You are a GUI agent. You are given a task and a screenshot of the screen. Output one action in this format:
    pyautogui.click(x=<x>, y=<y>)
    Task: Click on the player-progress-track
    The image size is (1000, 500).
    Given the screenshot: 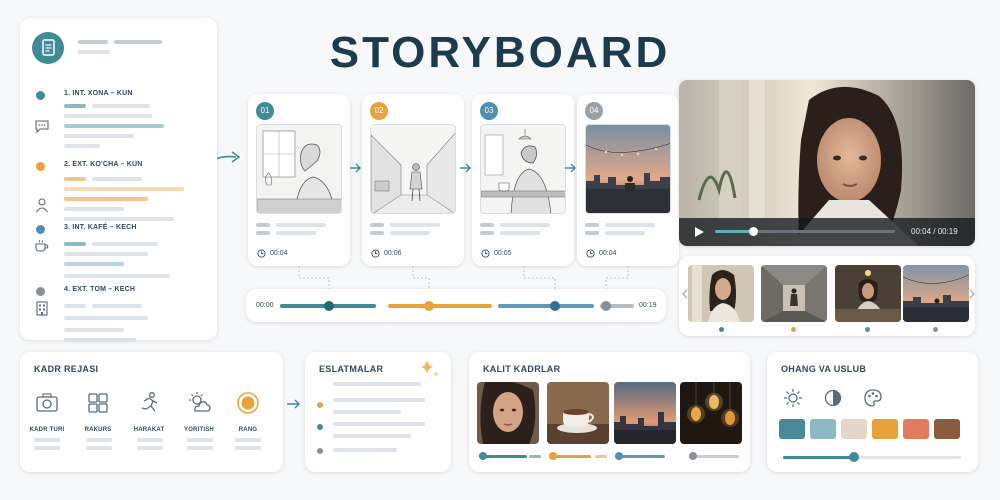 What is the action you would take?
    pyautogui.click(x=805, y=231)
    